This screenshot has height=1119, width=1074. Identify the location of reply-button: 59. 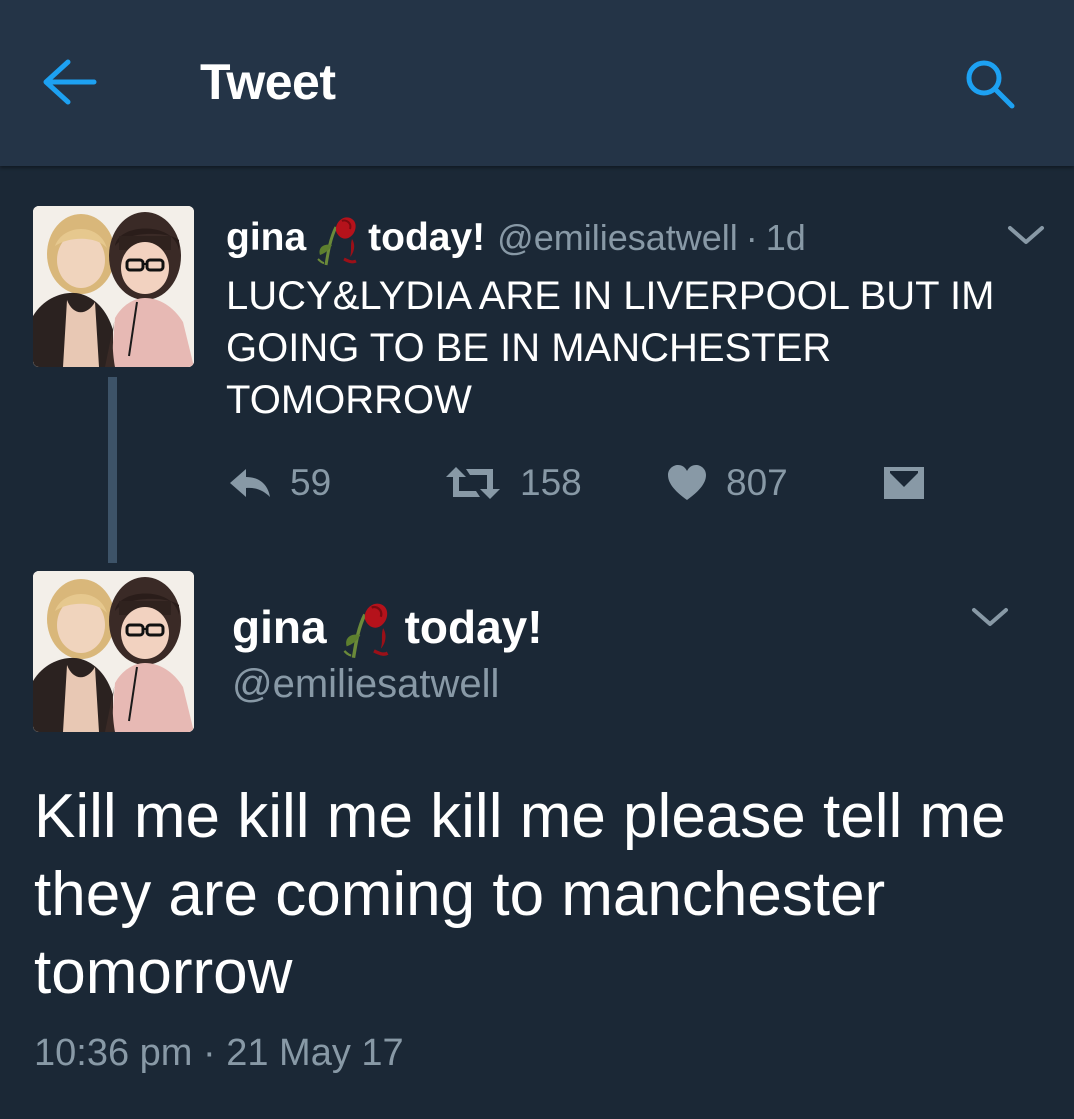
(278, 483).